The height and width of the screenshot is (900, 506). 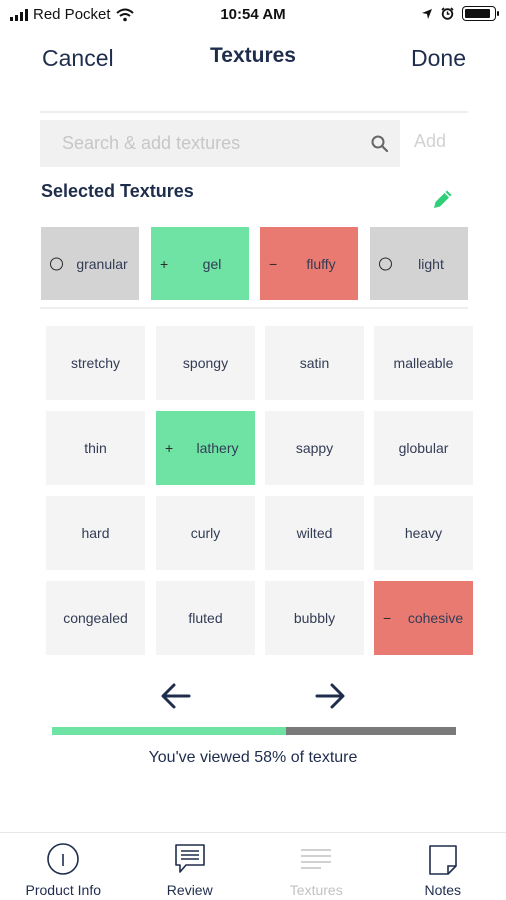 What do you see at coordinates (253, 15) in the screenshot?
I see `status-bar: Red Pocket 10:54 AM` at bounding box center [253, 15].